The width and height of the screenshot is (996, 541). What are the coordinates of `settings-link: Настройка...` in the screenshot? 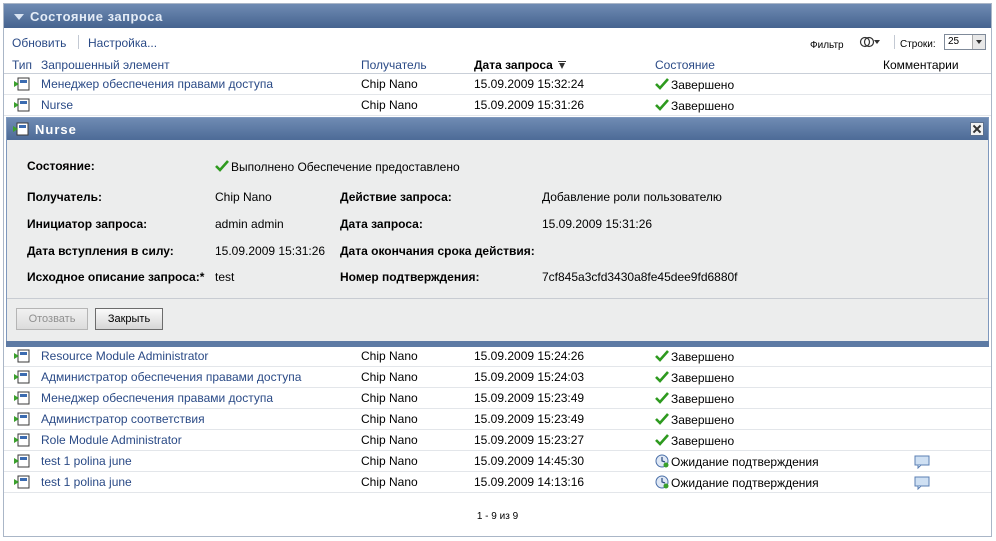 It's located at (122, 43).